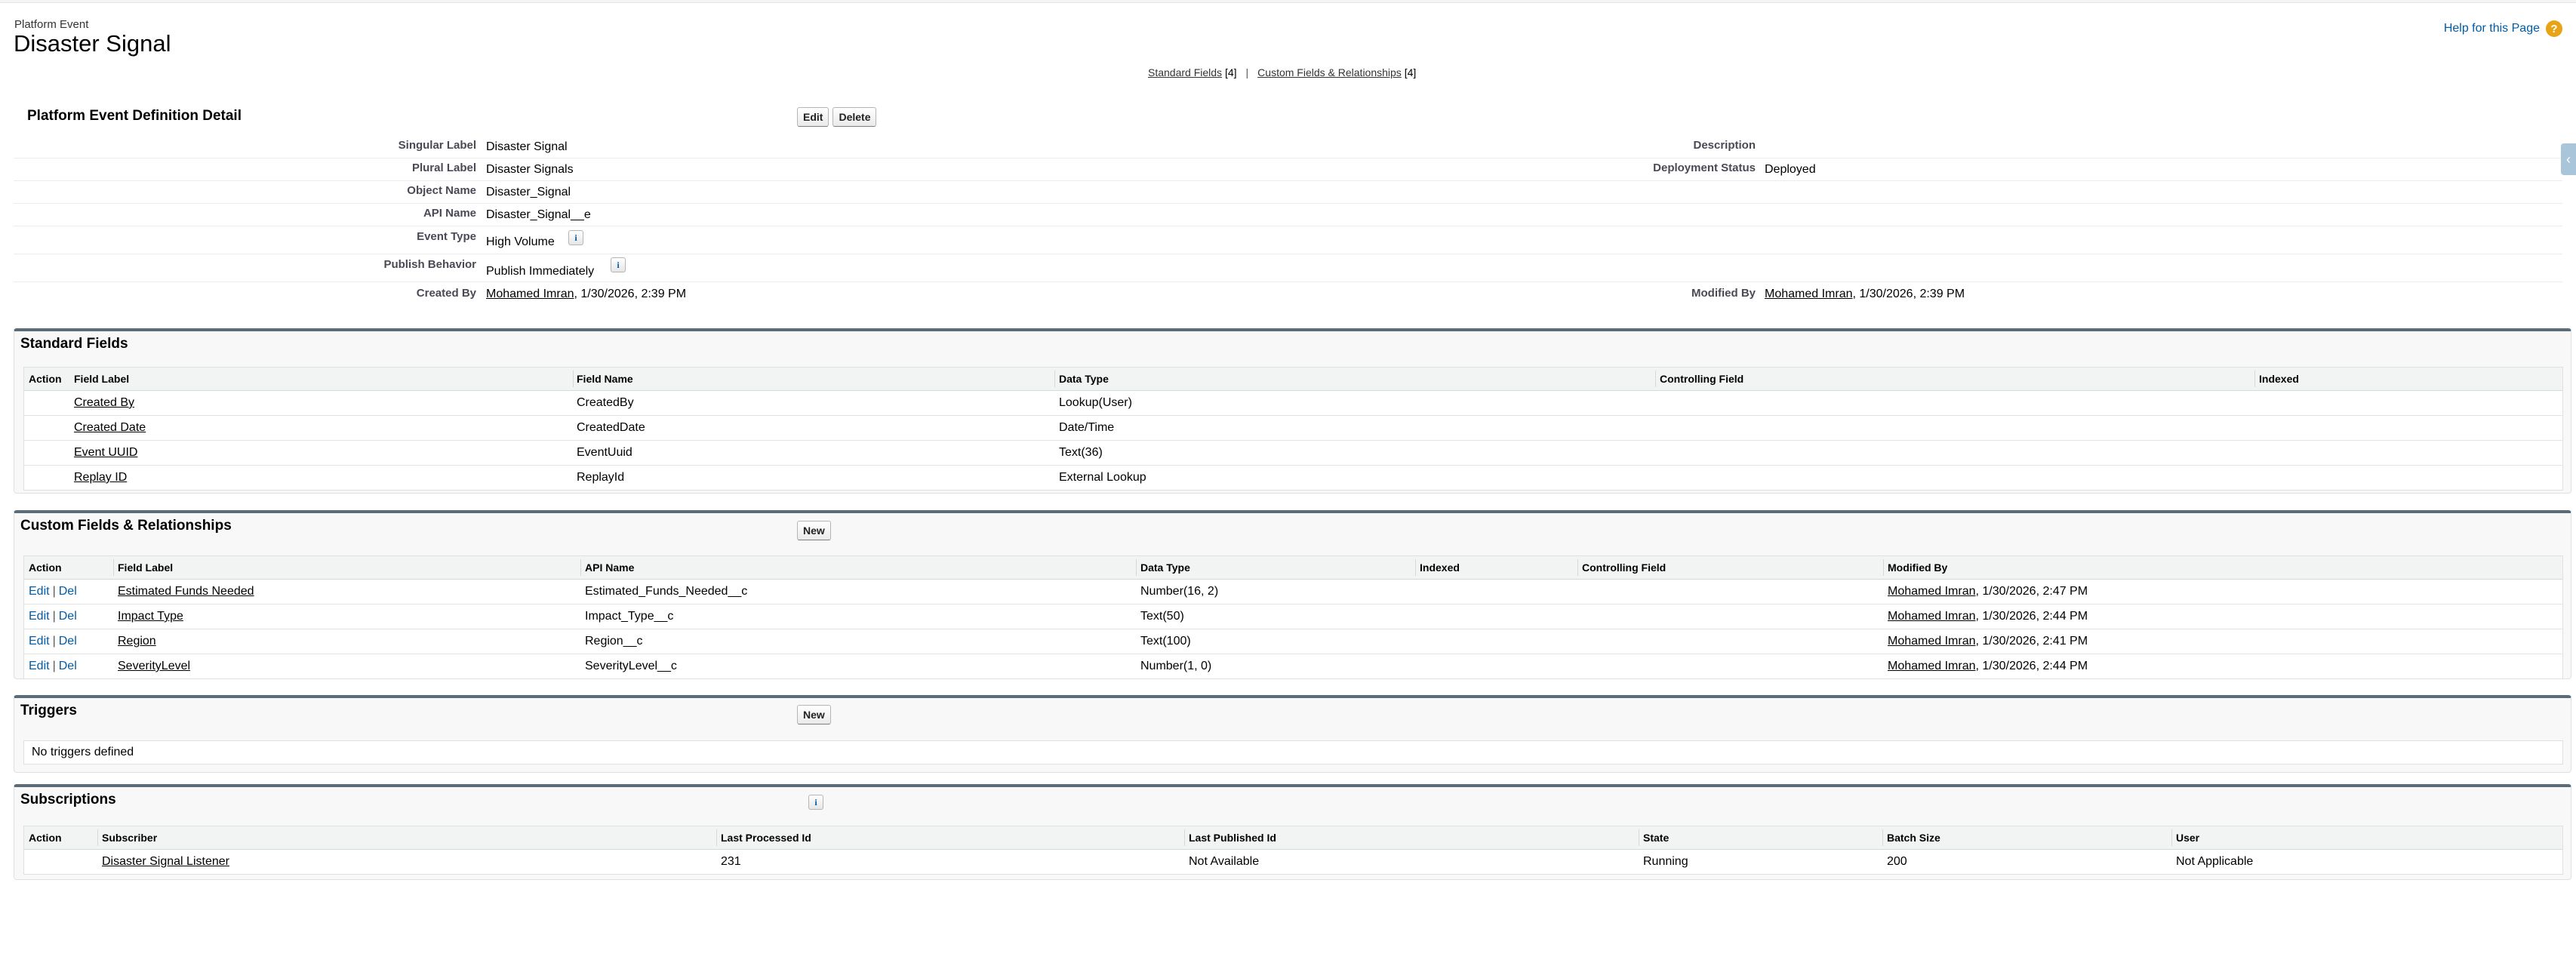  Describe the element at coordinates (74, 344) in the screenshot. I see `section-title: Standard Fields` at that location.